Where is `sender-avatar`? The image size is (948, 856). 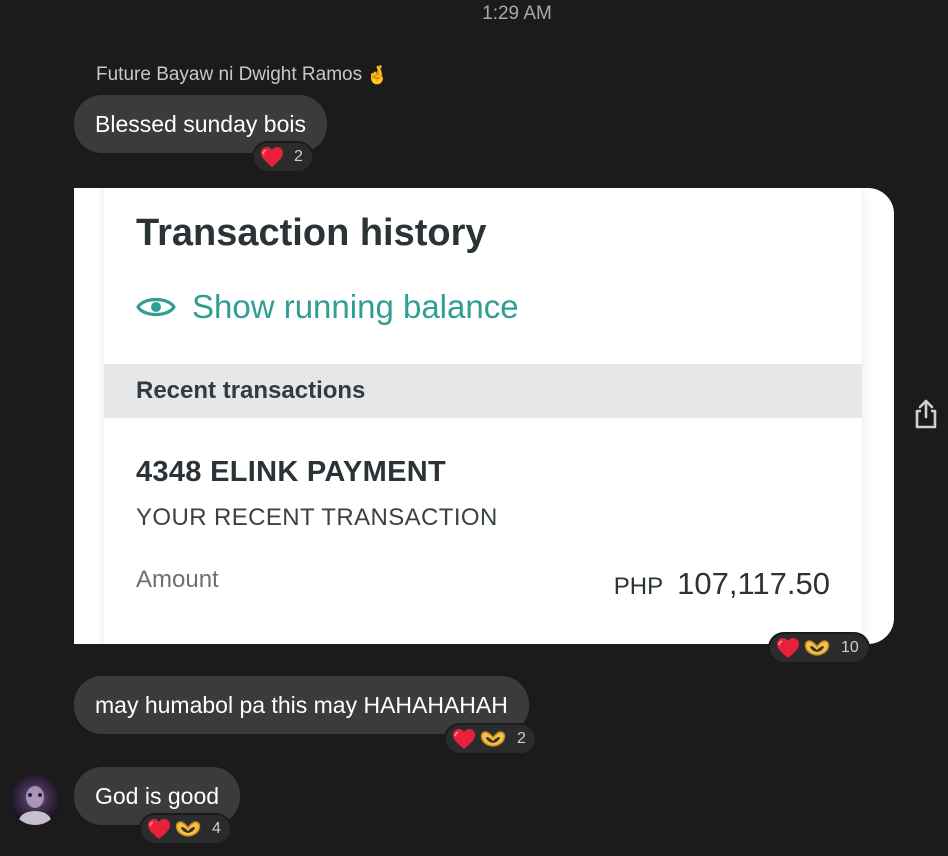 sender-avatar is located at coordinates (35, 800).